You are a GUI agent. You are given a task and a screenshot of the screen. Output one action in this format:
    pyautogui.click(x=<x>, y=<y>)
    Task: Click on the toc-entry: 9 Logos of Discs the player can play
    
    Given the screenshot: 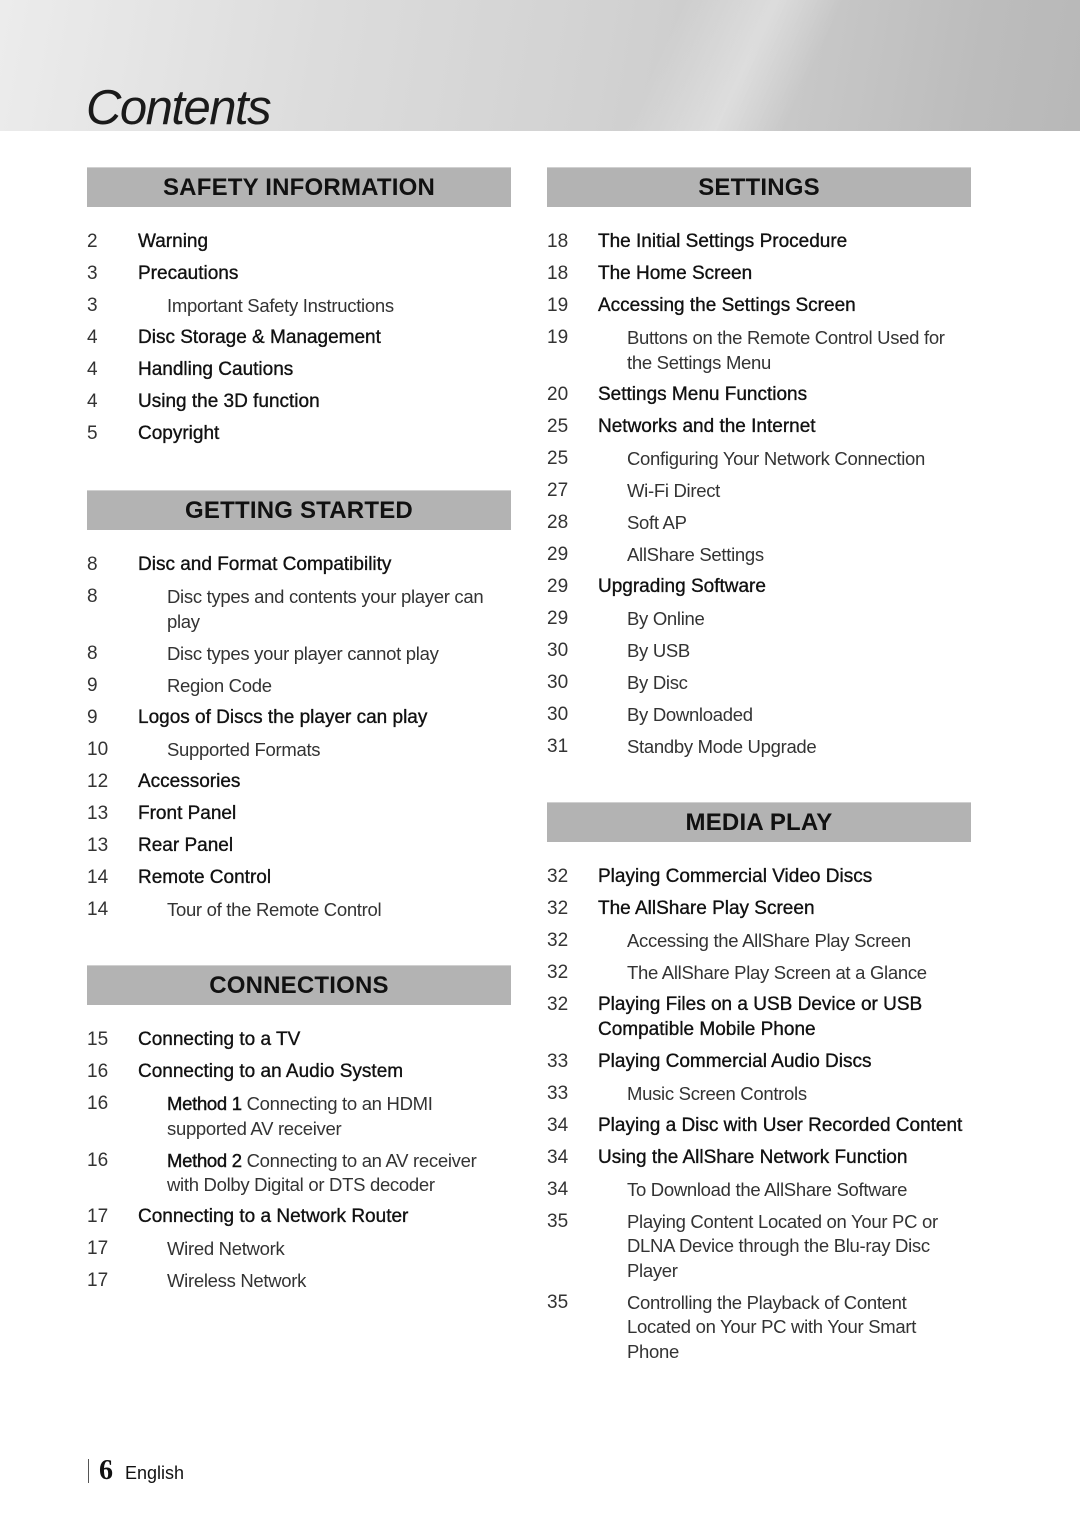 What is the action you would take?
    pyautogui.click(x=299, y=718)
    